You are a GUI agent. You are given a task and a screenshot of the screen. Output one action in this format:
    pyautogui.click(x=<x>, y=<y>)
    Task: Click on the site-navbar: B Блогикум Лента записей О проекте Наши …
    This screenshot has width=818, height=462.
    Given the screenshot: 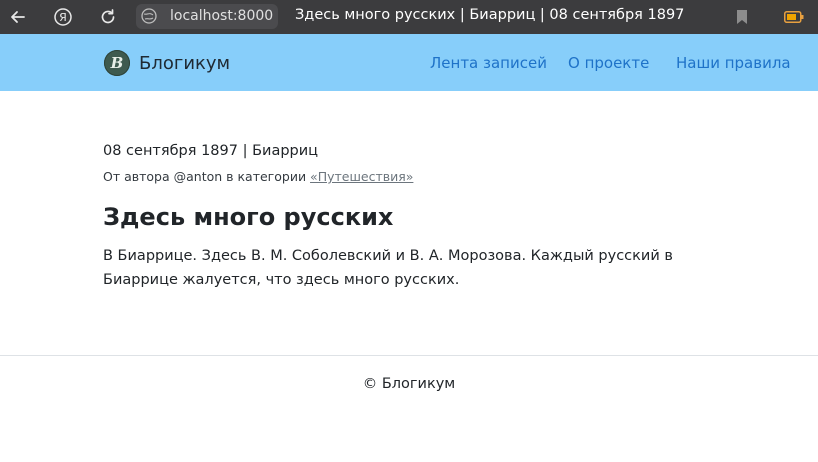 What is the action you would take?
    pyautogui.click(x=409, y=62)
    